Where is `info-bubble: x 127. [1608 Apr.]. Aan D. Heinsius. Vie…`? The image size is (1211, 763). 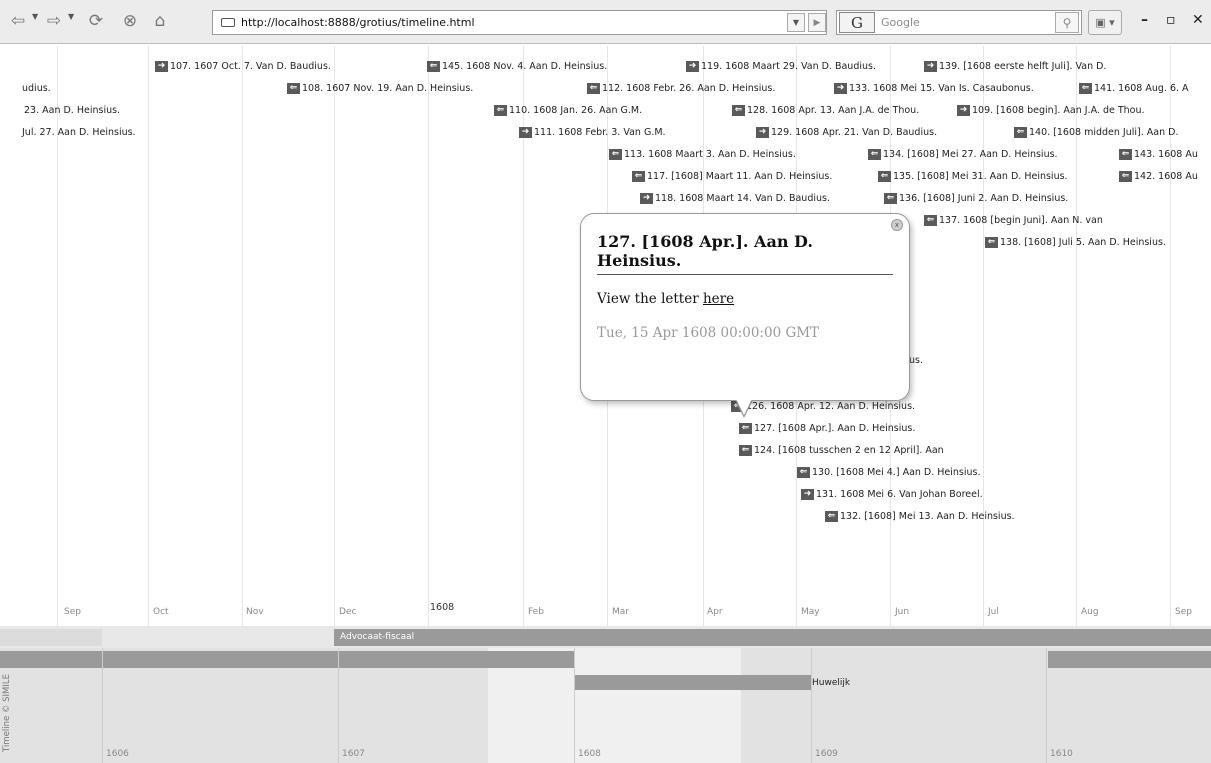 info-bubble: x 127. [1608 Apr.]. Aan D. Heinsius. Vie… is located at coordinates (745, 307).